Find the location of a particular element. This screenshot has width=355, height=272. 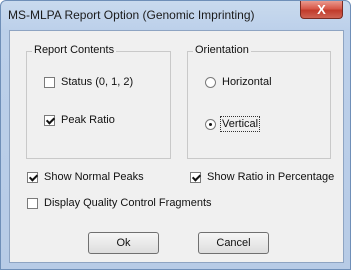

display-qc-fragments-checkbox: Display Quality Control Fragments is located at coordinates (119, 203).